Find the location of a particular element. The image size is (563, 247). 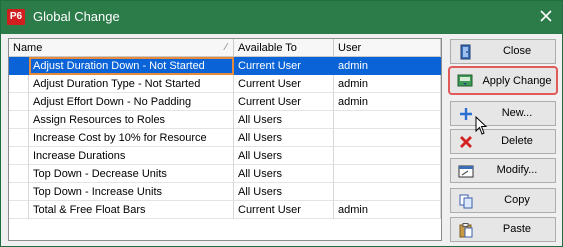

delete-x-icon is located at coordinates (466, 142).